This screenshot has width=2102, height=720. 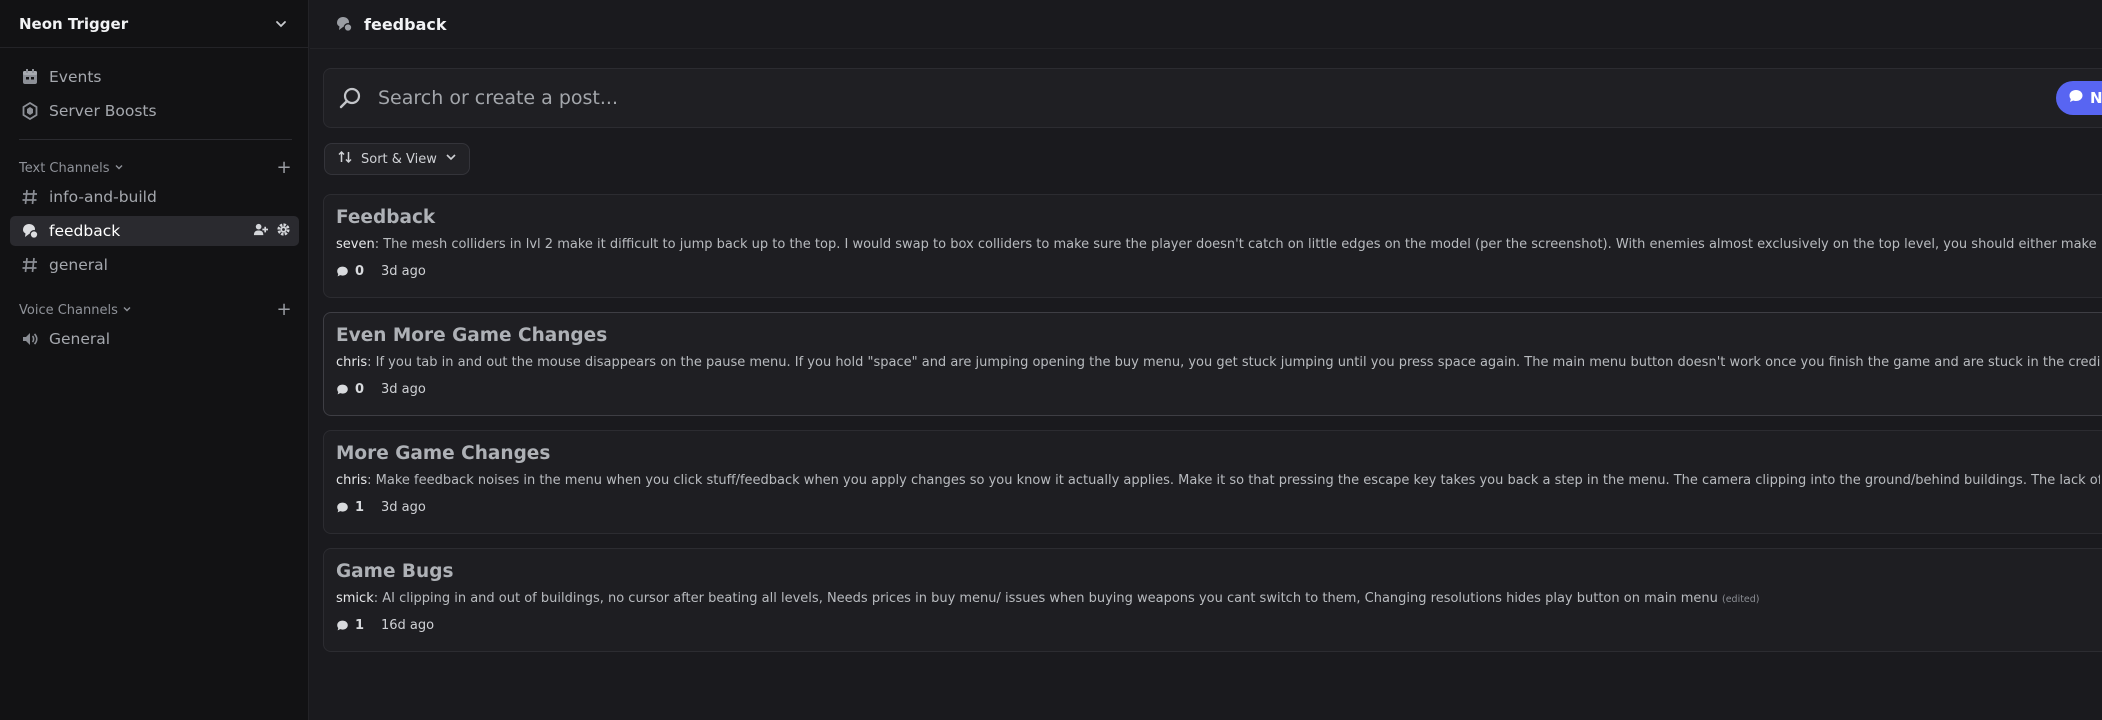 What do you see at coordinates (64, 168) in the screenshot?
I see `category-label: Text Channels` at bounding box center [64, 168].